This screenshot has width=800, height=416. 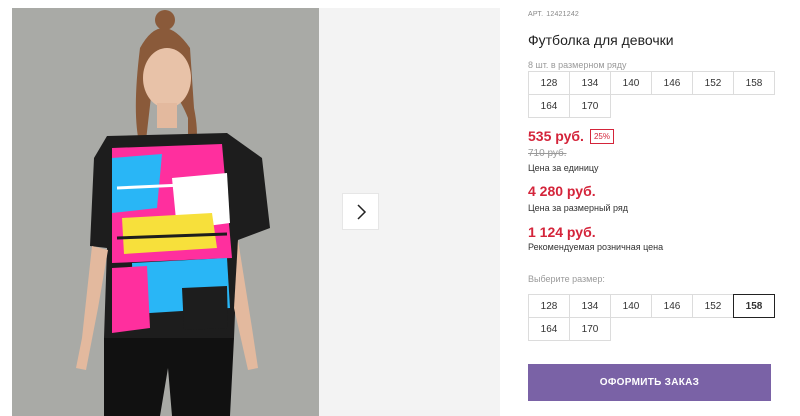 I want to click on old-price: 710 руб., so click(x=547, y=153).